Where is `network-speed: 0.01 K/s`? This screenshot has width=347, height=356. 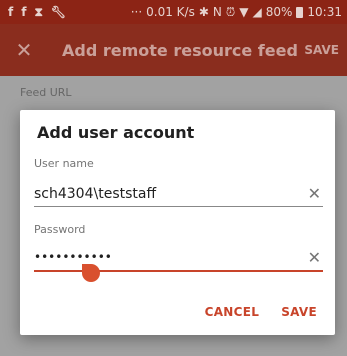 network-speed: 0.01 K/s is located at coordinates (170, 12).